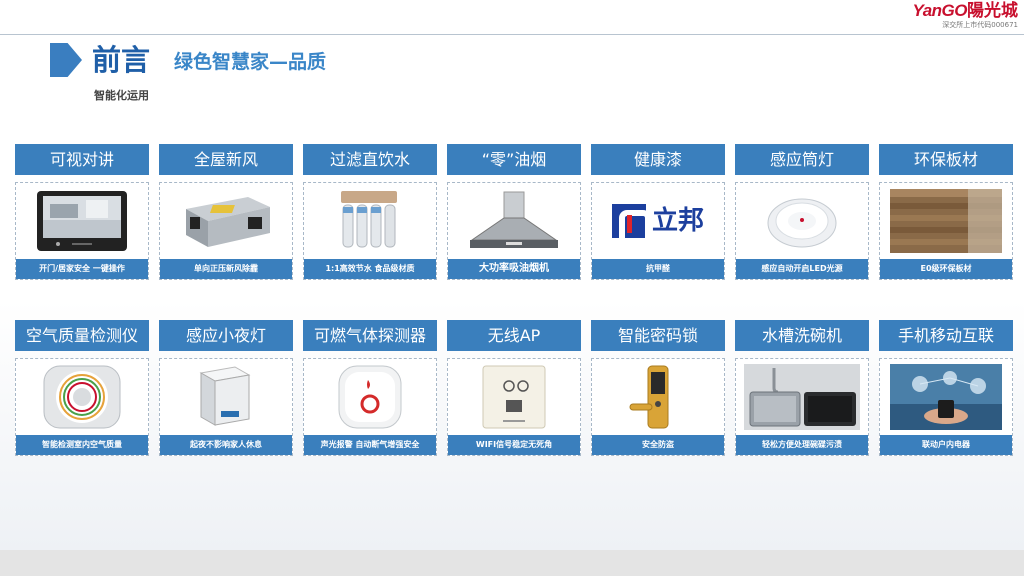 The width and height of the screenshot is (1024, 576). I want to click on card-body: 联动户内电器, so click(946, 407).